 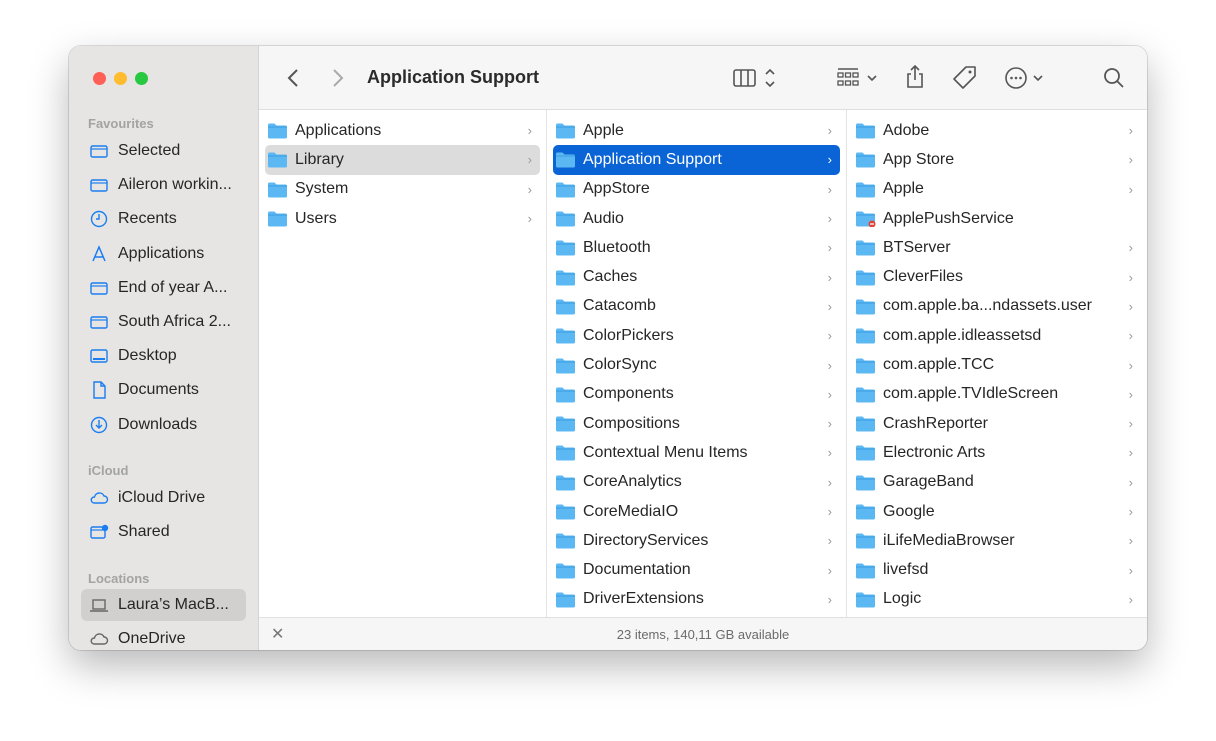 I want to click on file-row: Bluetooth ›, so click(x=696, y=247).